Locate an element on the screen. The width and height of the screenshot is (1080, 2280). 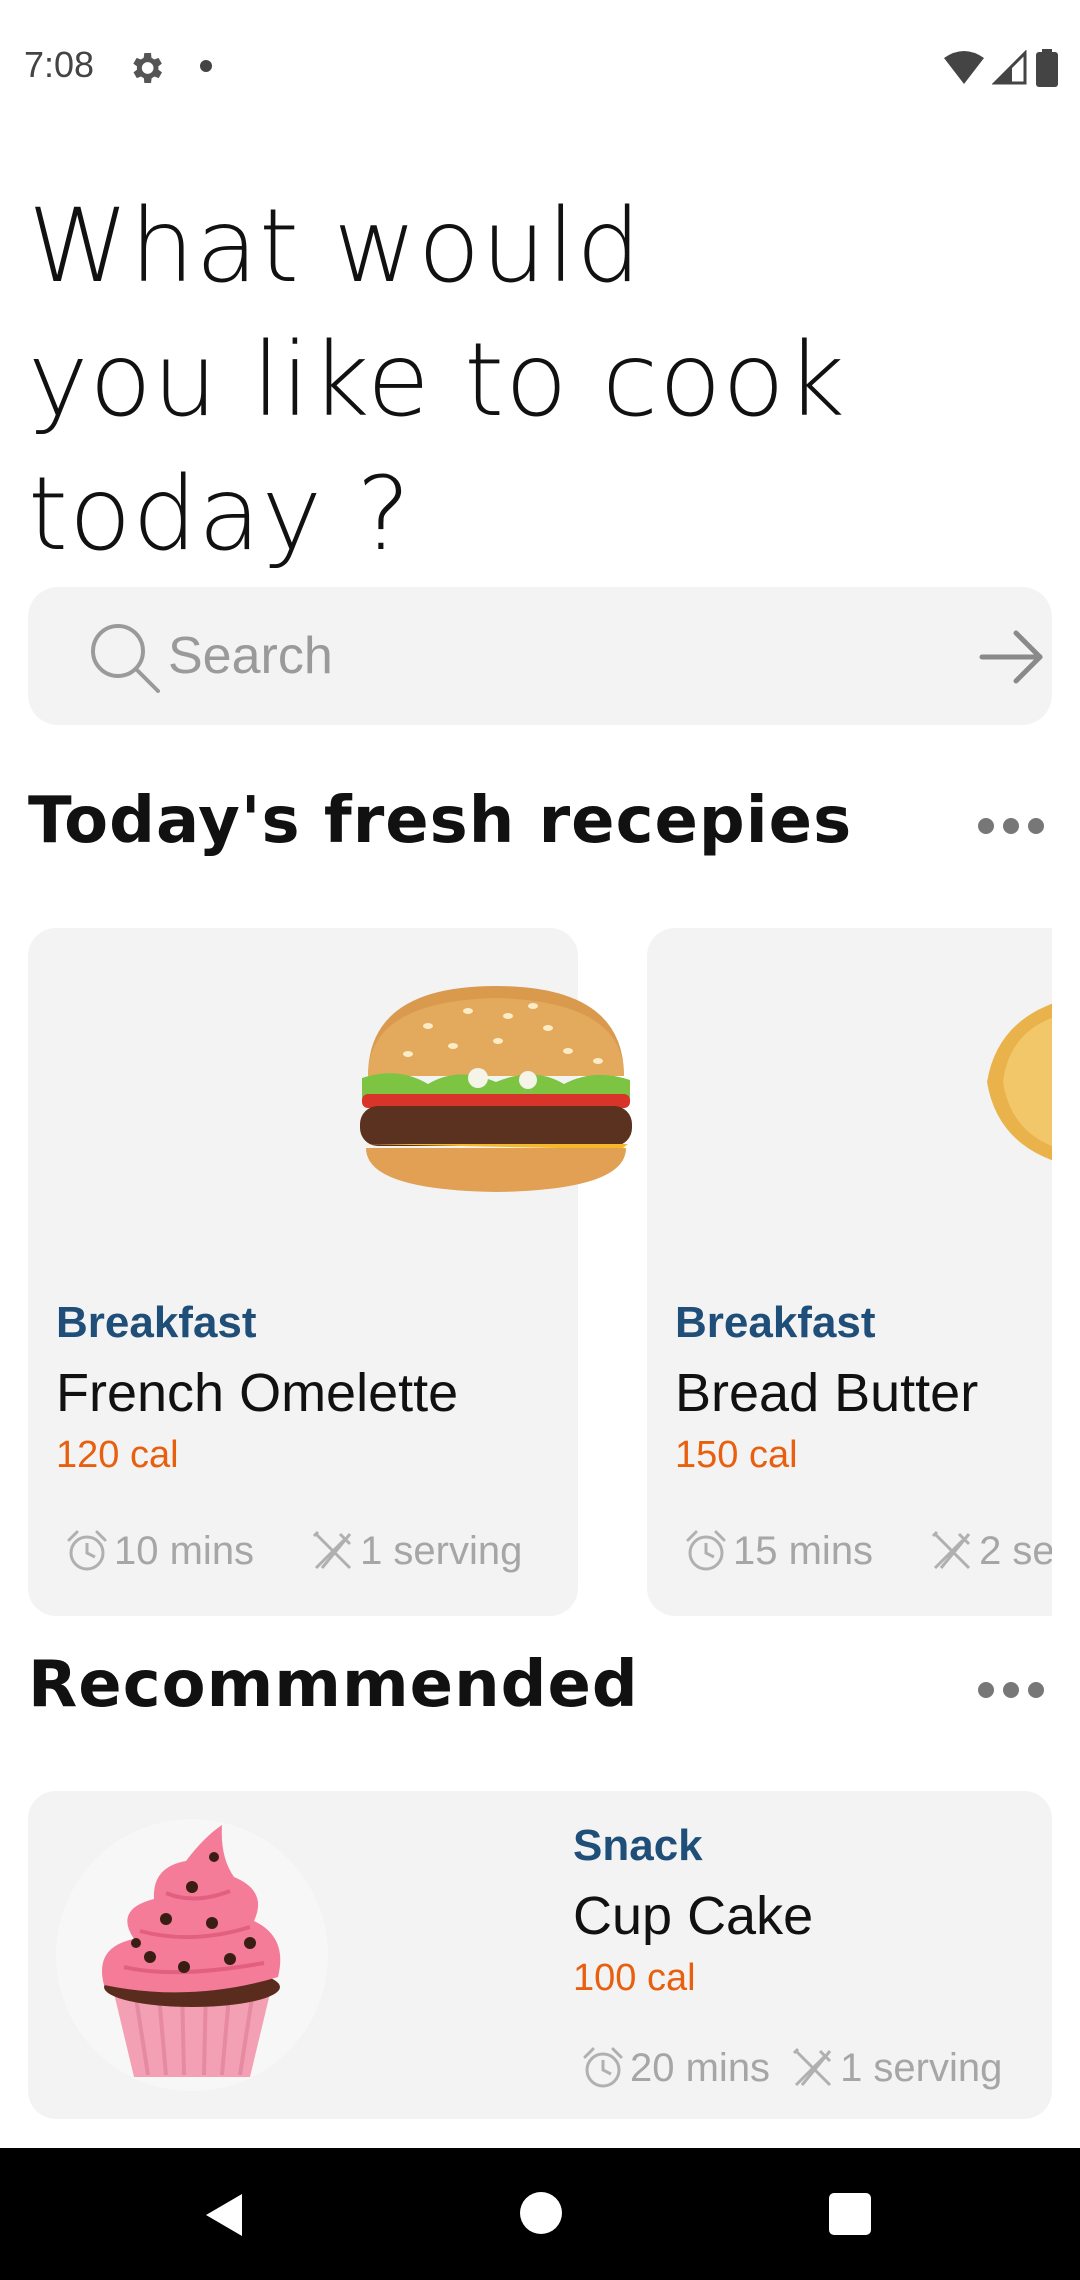
headline-line: What would is located at coordinates (335, 246).